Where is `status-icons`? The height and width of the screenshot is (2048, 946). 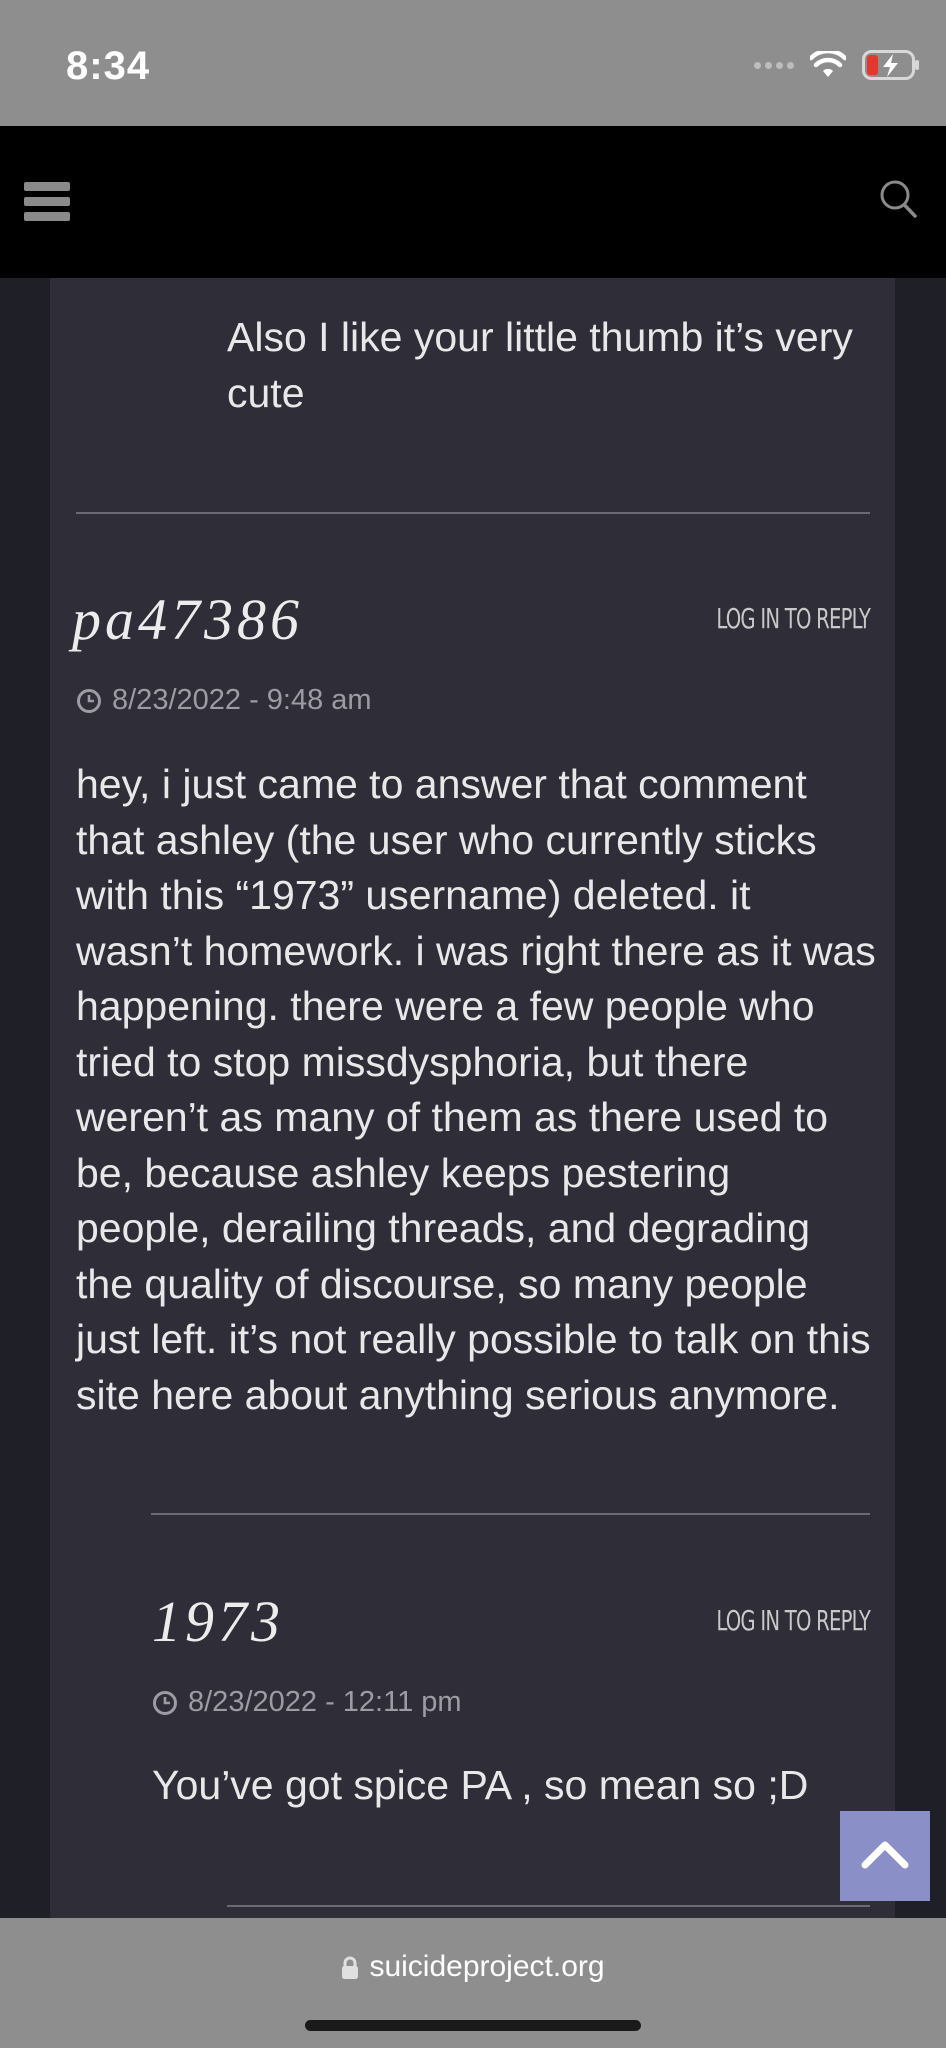 status-icons is located at coordinates (837, 65).